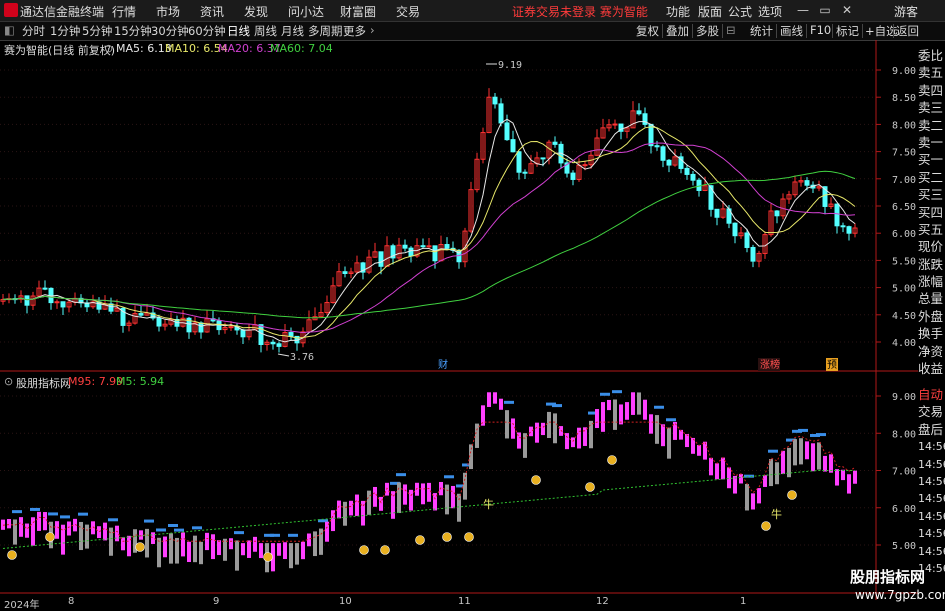 This screenshot has height=611, width=945. Describe the element at coordinates (931, 194) in the screenshot. I see `side-buy3: 买三` at that location.